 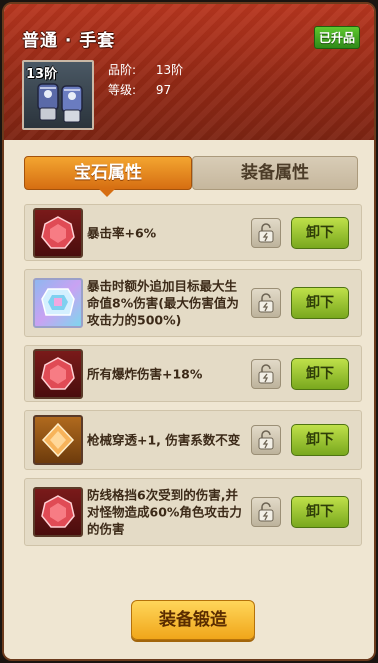 What do you see at coordinates (122, 70) in the screenshot?
I see `stat-label: 品阶:` at bounding box center [122, 70].